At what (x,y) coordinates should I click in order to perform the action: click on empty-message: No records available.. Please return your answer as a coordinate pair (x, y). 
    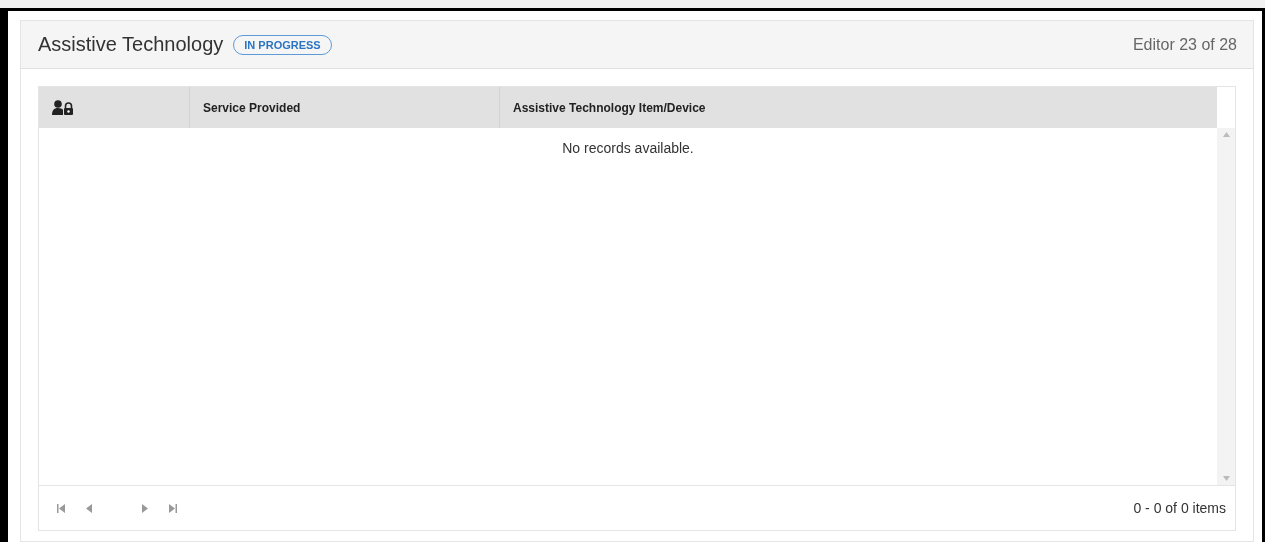
    Looking at the image, I should click on (628, 149).